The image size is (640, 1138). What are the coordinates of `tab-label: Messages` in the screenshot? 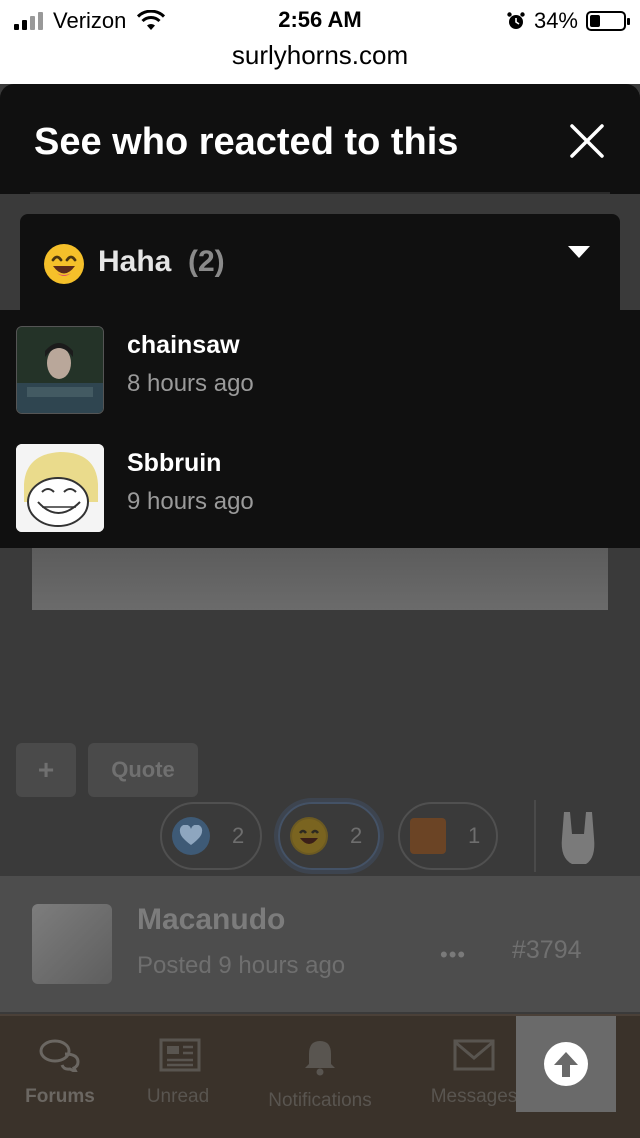 It's located at (474, 1096).